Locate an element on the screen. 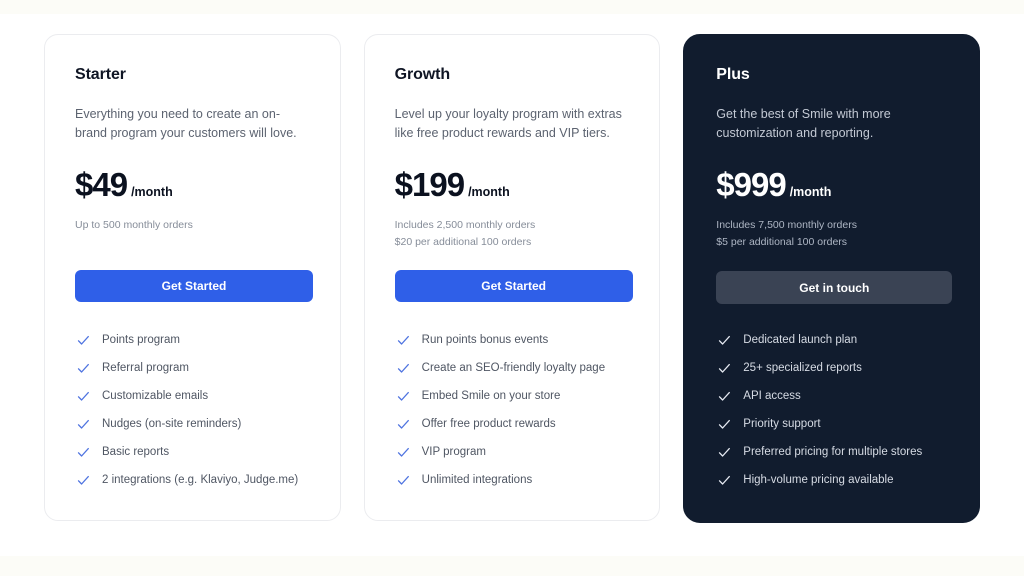  list-item: API access is located at coordinates (844, 403).